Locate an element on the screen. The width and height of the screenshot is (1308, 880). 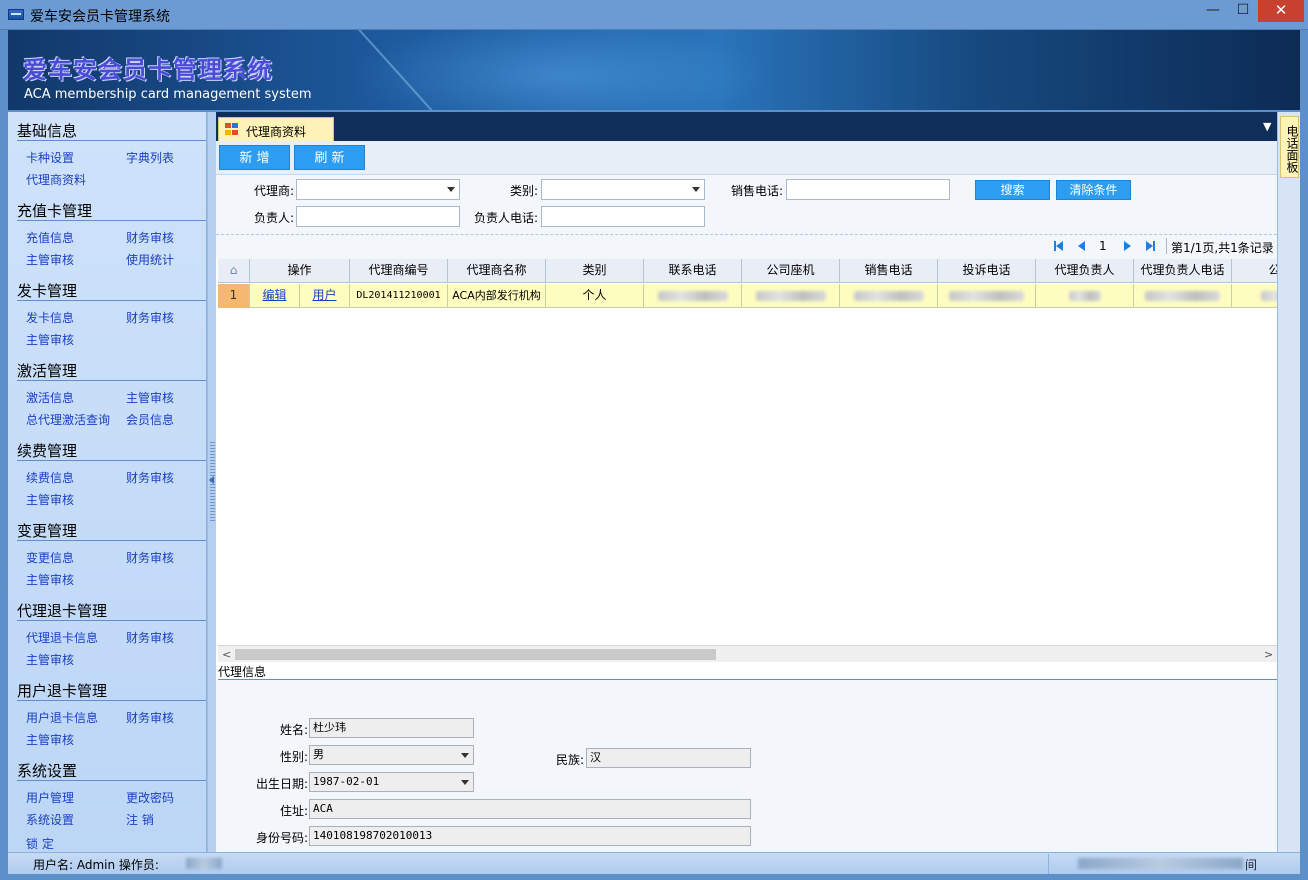
redacted-value is located at coordinates (692, 296).